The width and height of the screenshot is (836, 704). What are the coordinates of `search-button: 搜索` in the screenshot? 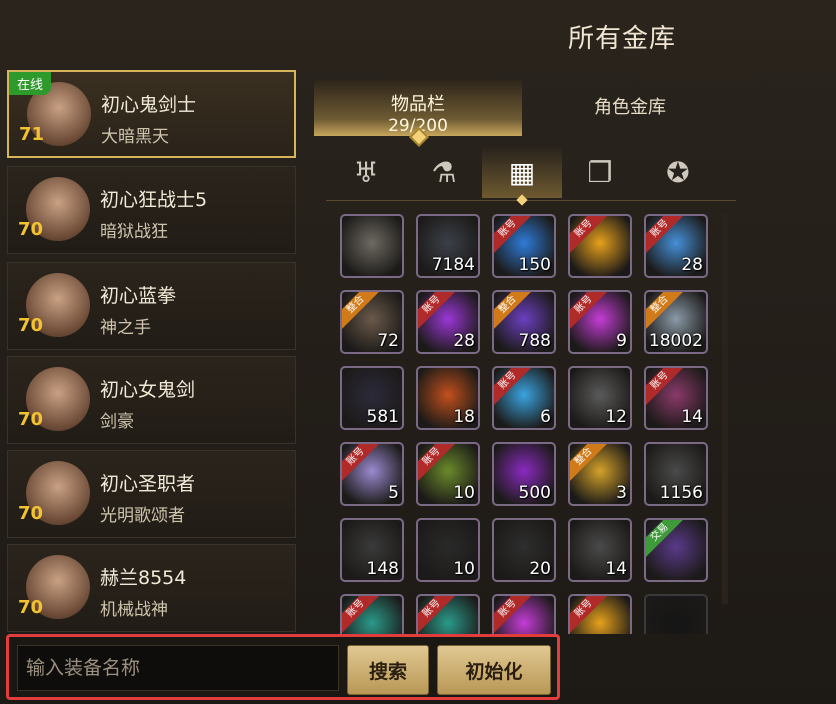 It's located at (388, 670).